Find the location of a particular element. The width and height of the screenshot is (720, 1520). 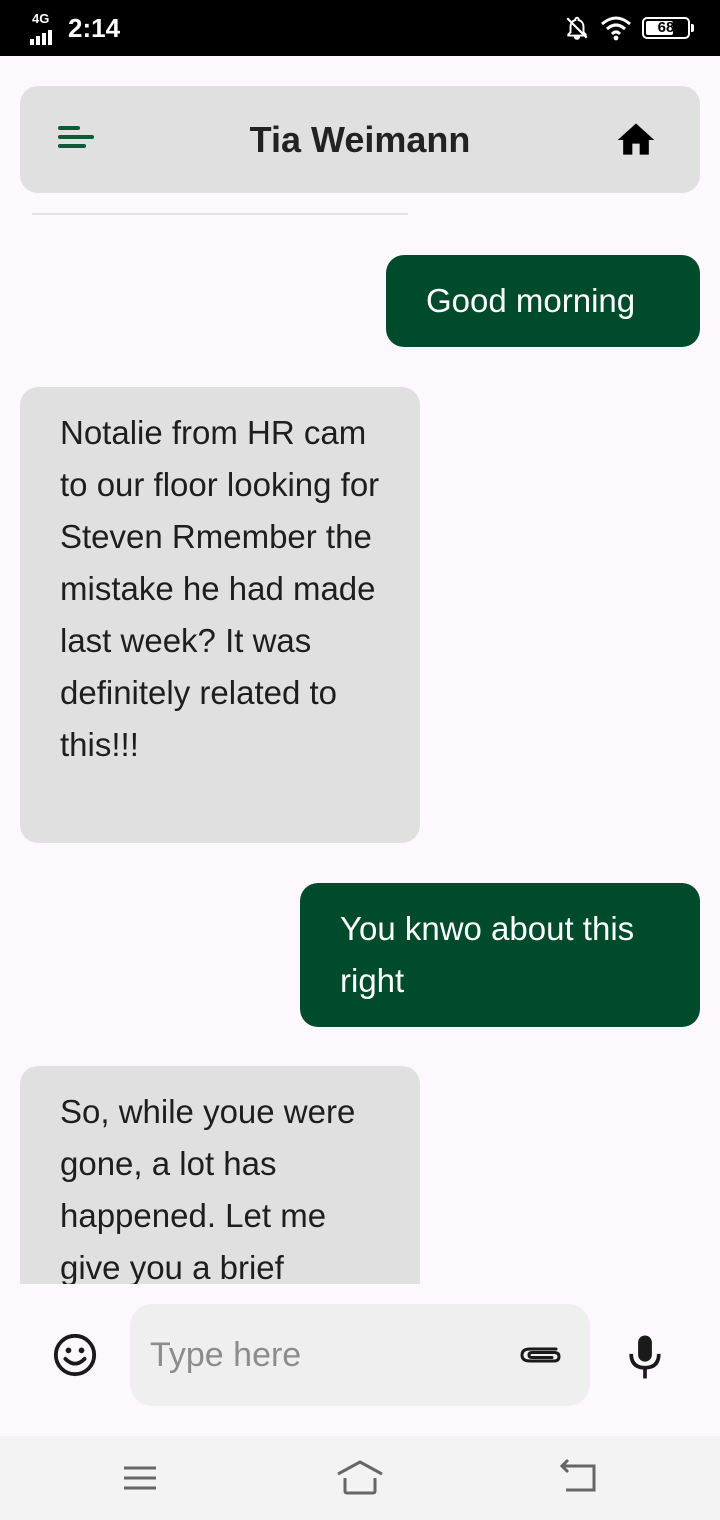

network-type: 4G is located at coordinates (41, 18).